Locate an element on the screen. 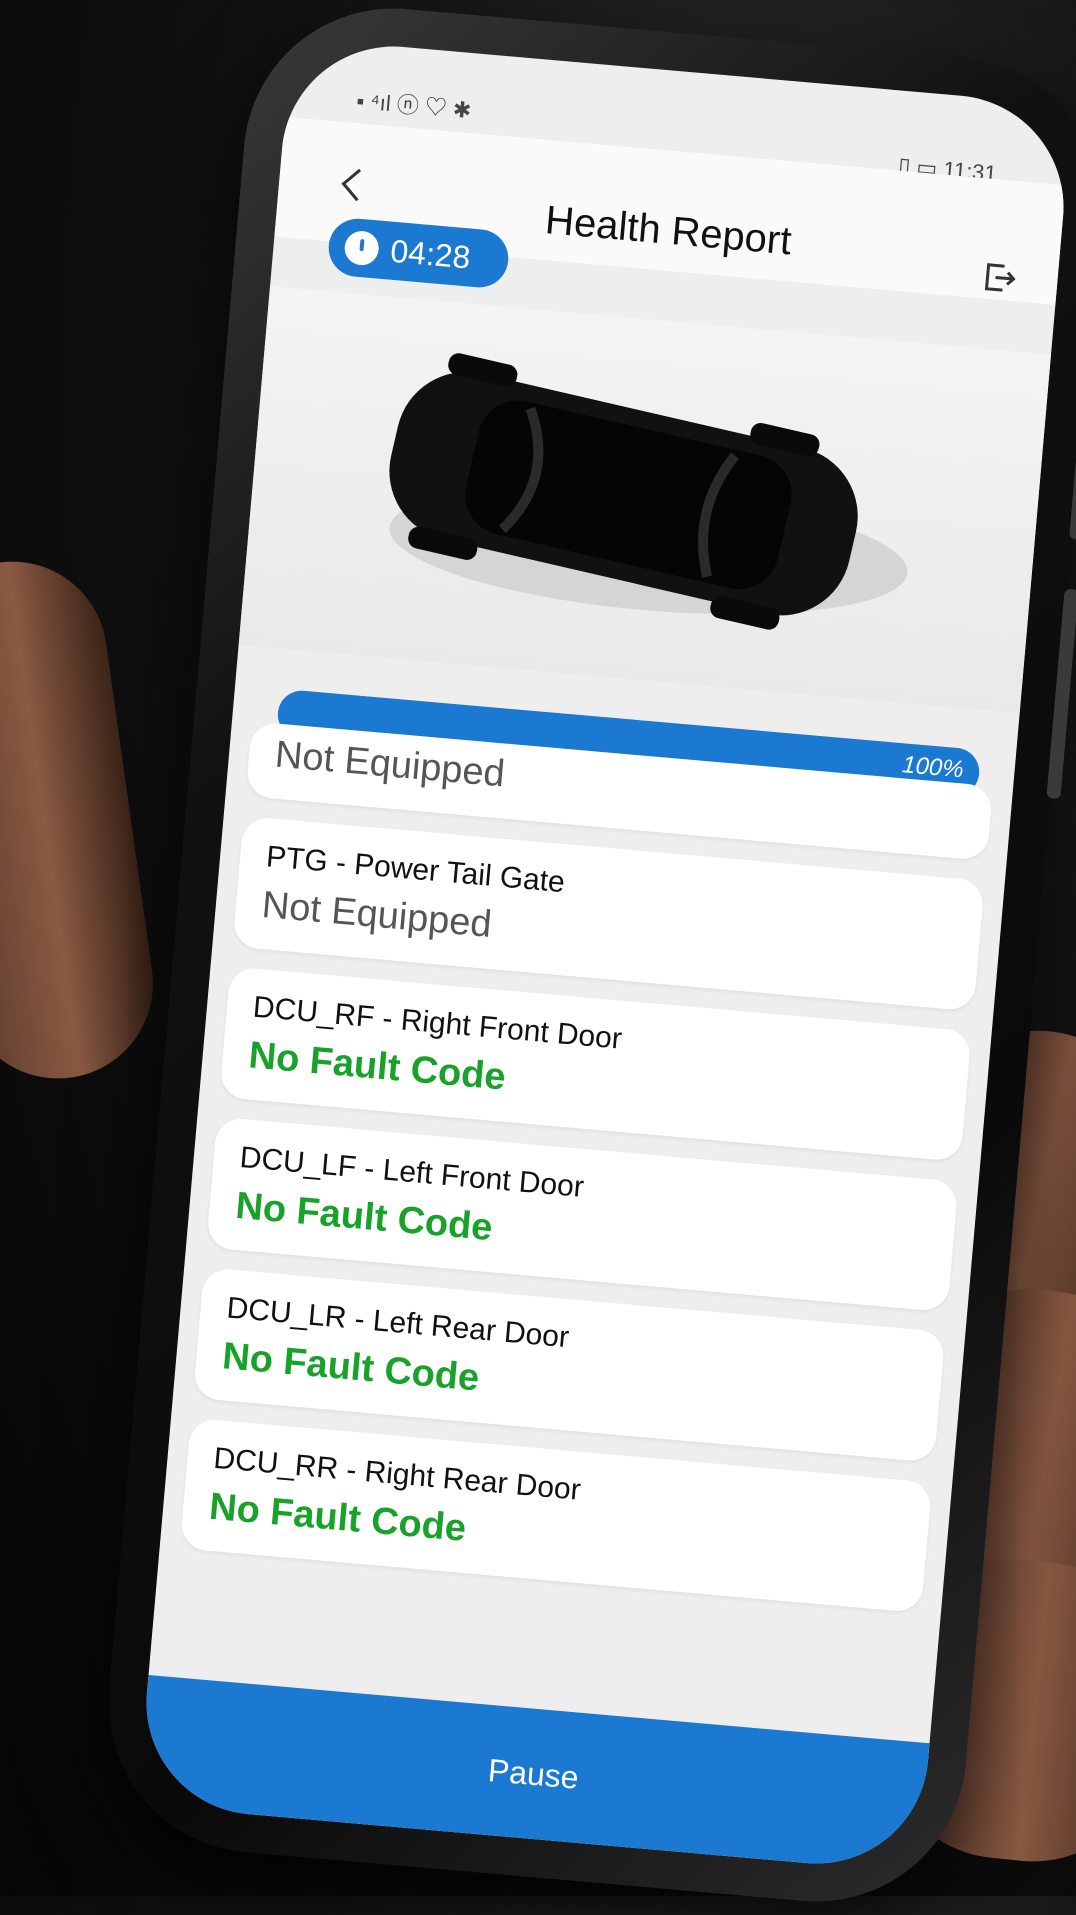 This screenshot has width=1076, height=1915. alarm-clock-icon is located at coordinates (362, 248).